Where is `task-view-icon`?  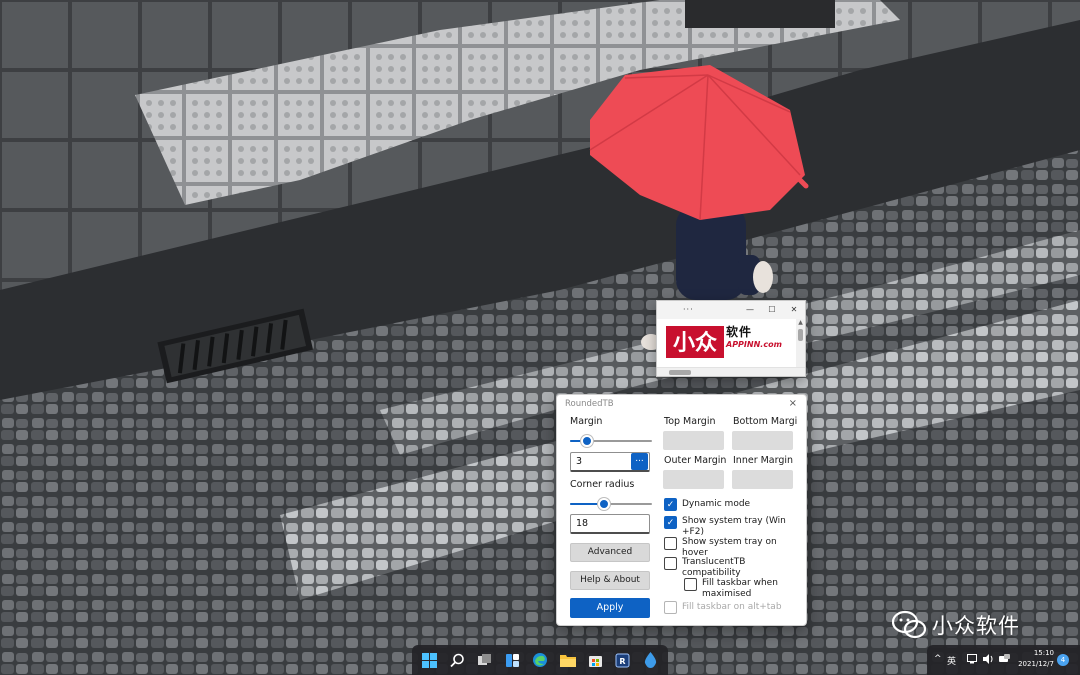 task-view-icon is located at coordinates (485, 660).